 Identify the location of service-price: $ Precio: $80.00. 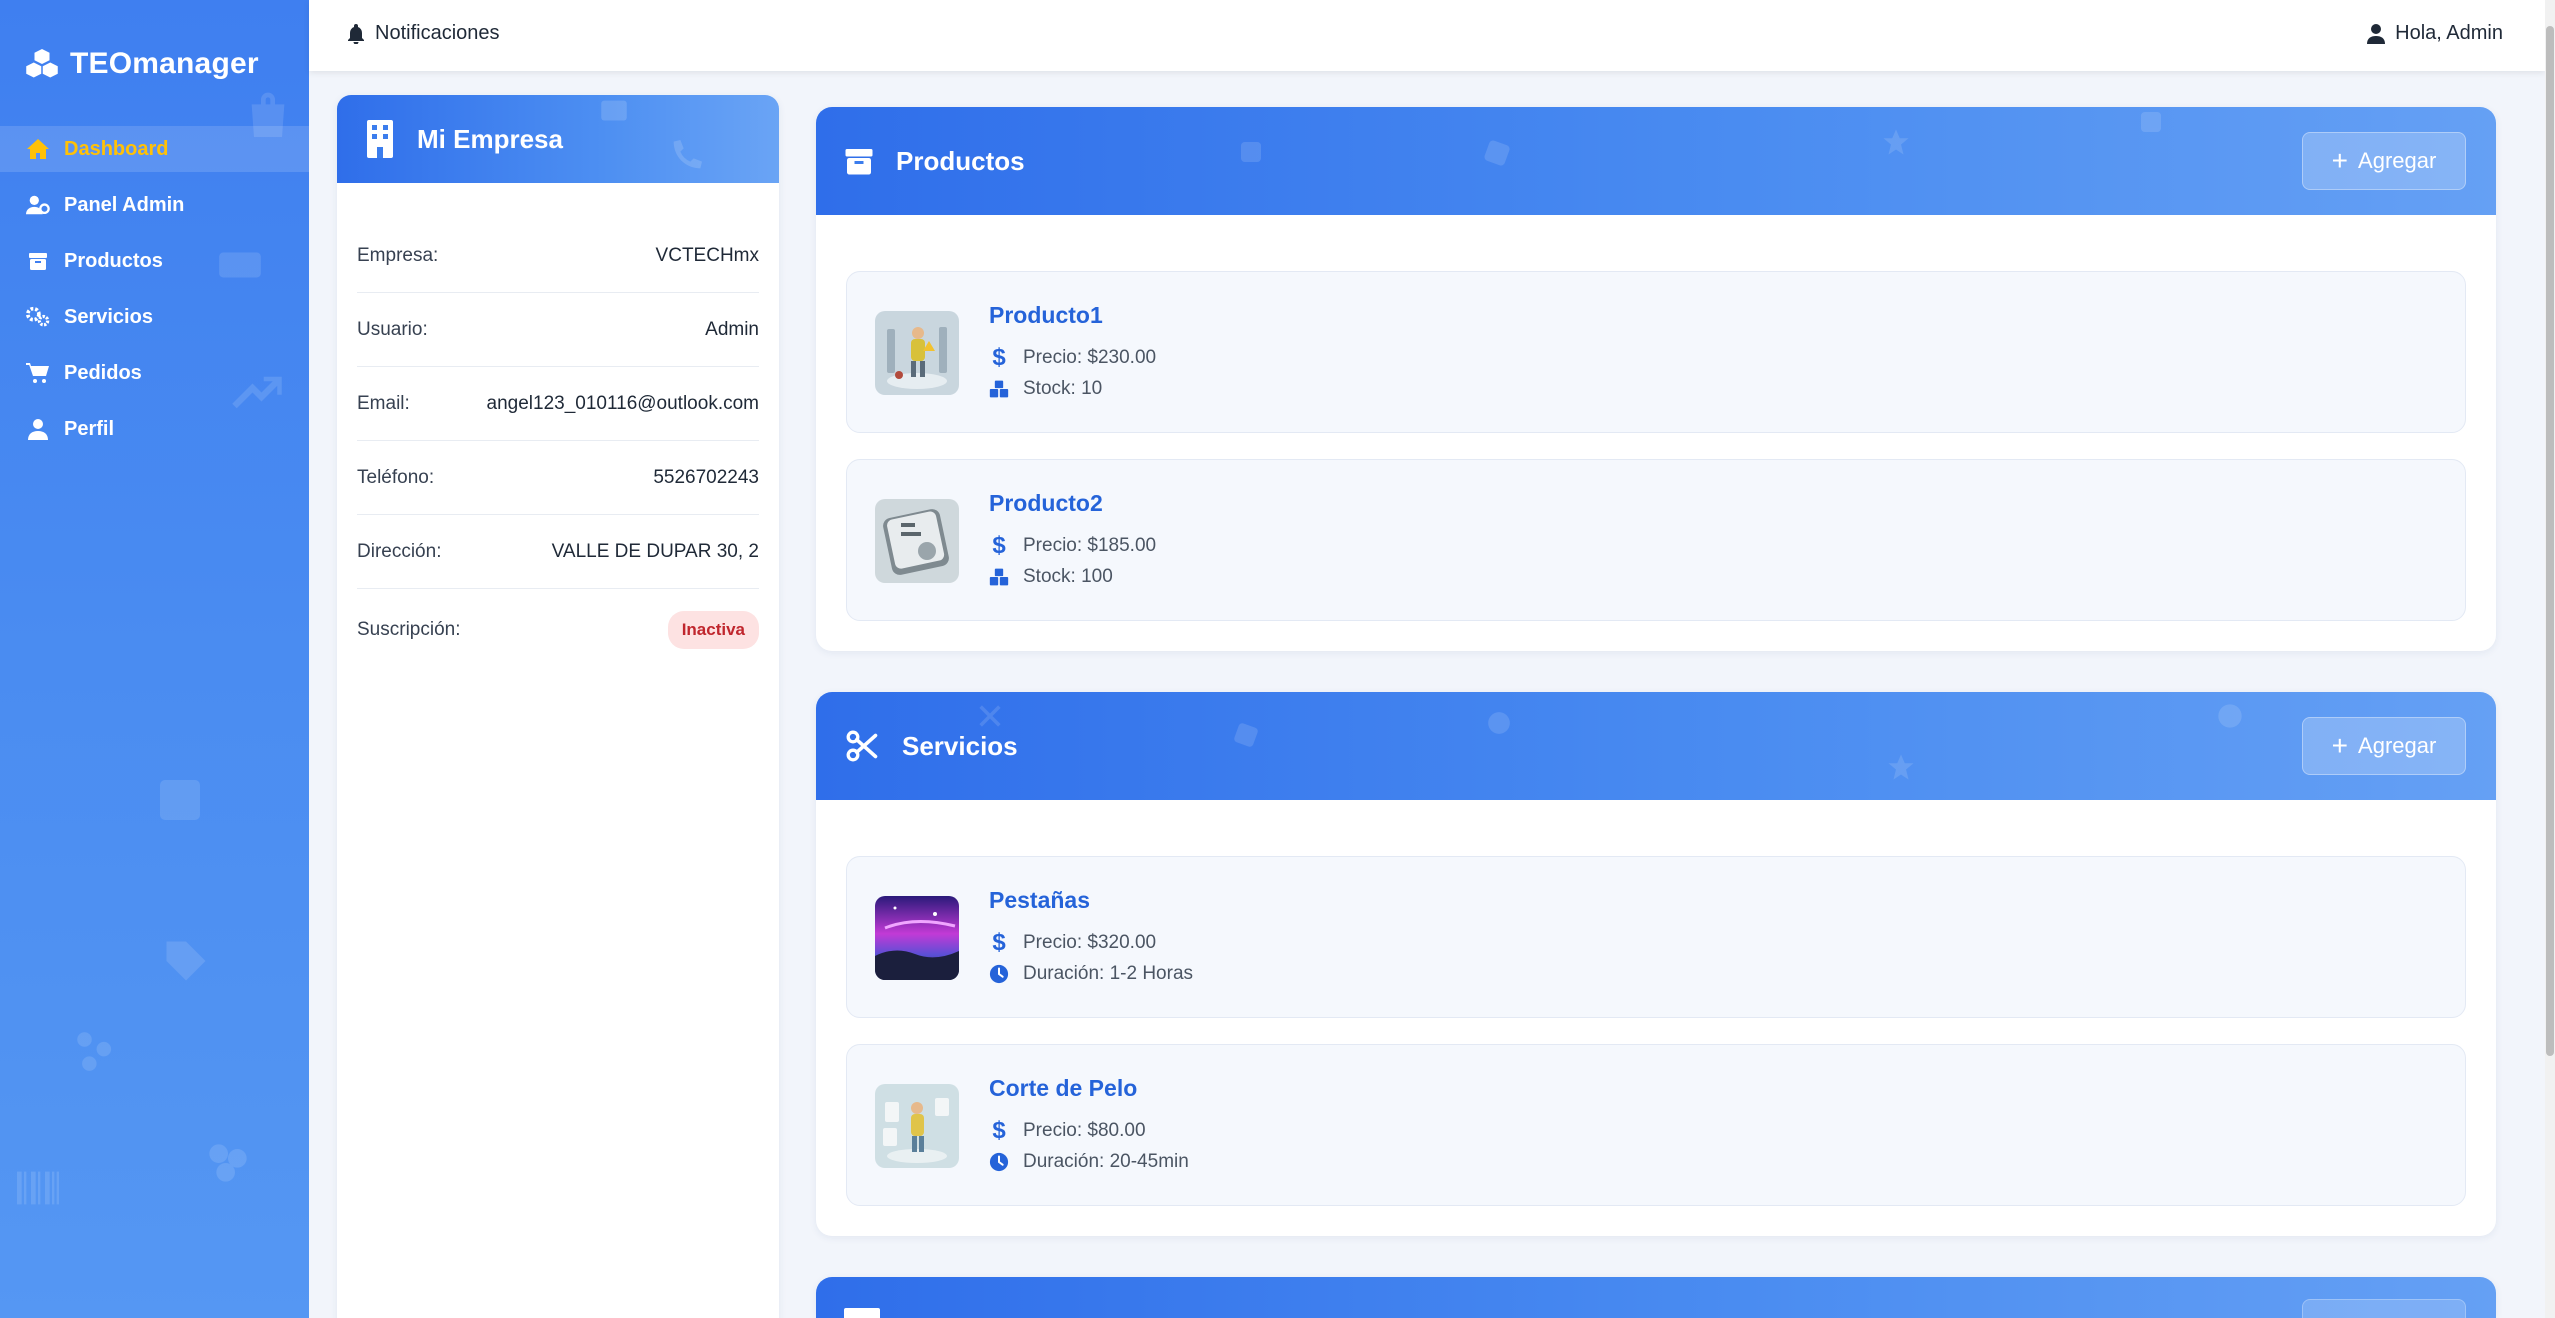
(1067, 1131).